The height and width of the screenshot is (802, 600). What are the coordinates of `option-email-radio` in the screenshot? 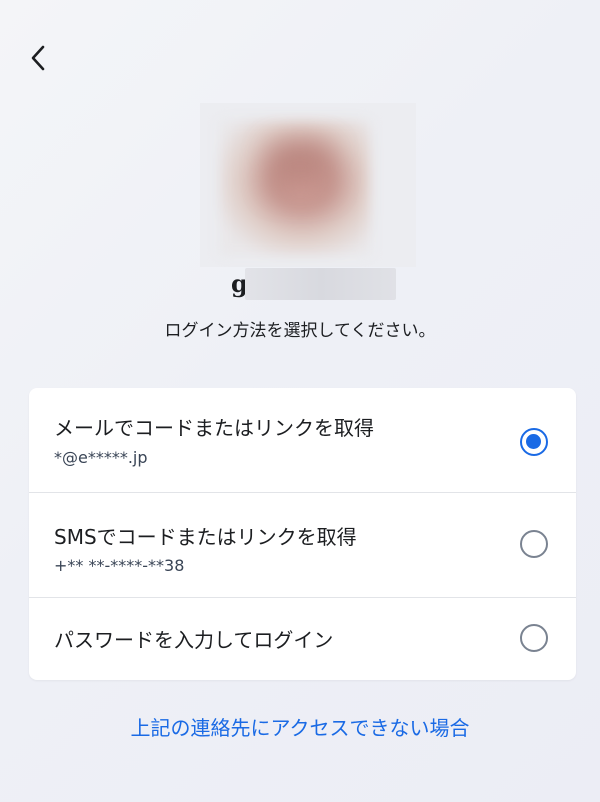 It's located at (534, 442).